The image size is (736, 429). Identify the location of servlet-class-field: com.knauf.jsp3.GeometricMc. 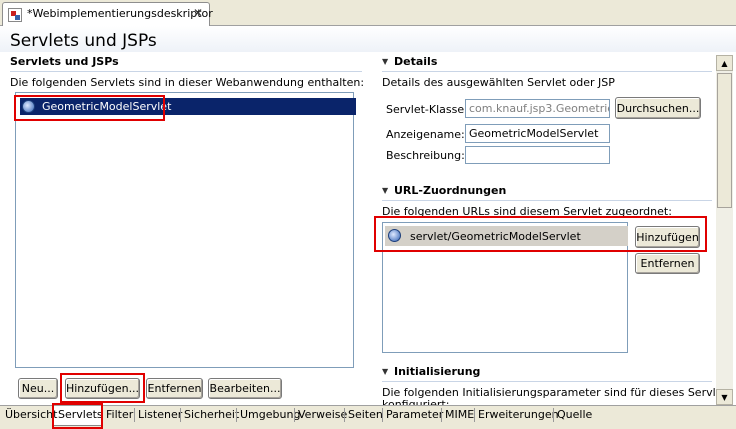
(537, 108).